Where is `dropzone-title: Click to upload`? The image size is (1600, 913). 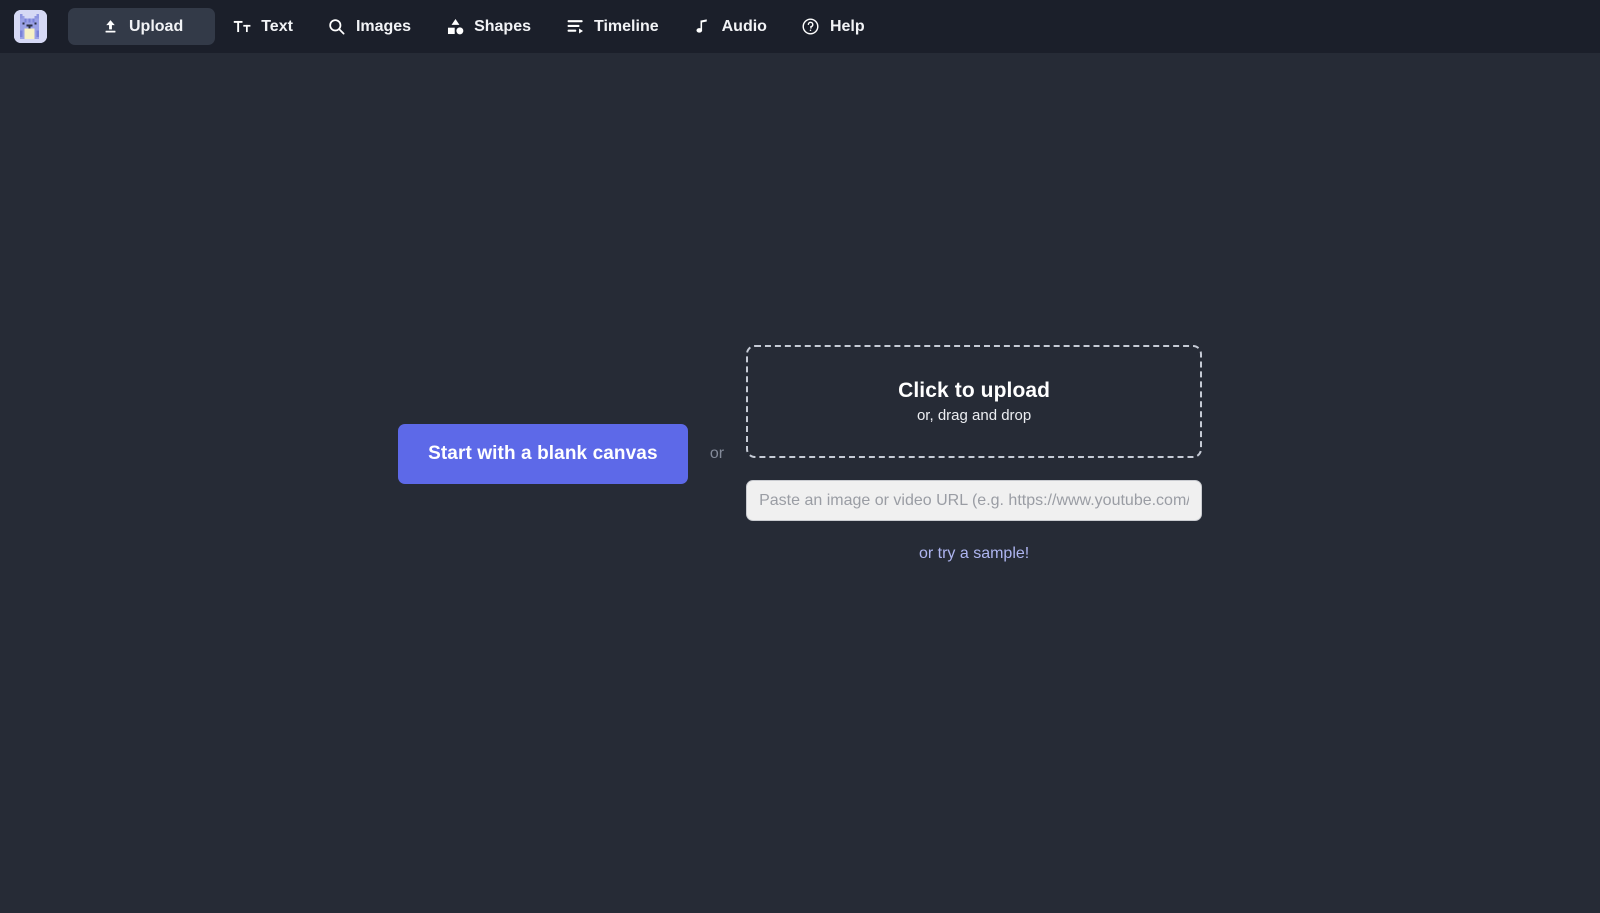
dropzone-title: Click to upload is located at coordinates (974, 390).